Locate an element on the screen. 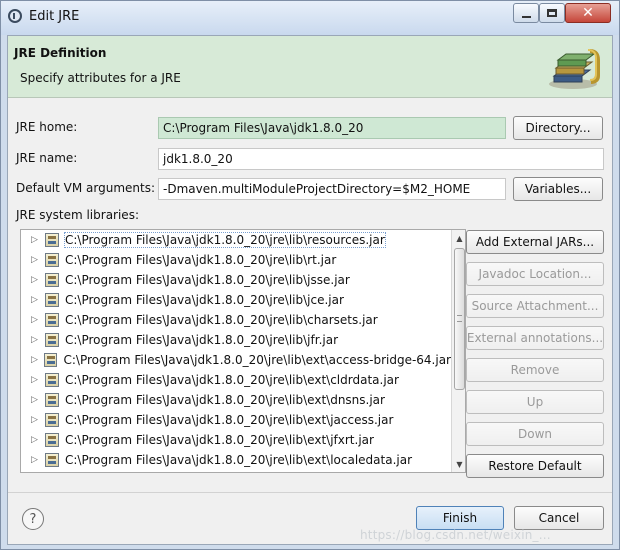 The height and width of the screenshot is (550, 620). eclipse-icon is located at coordinates (15, 16).